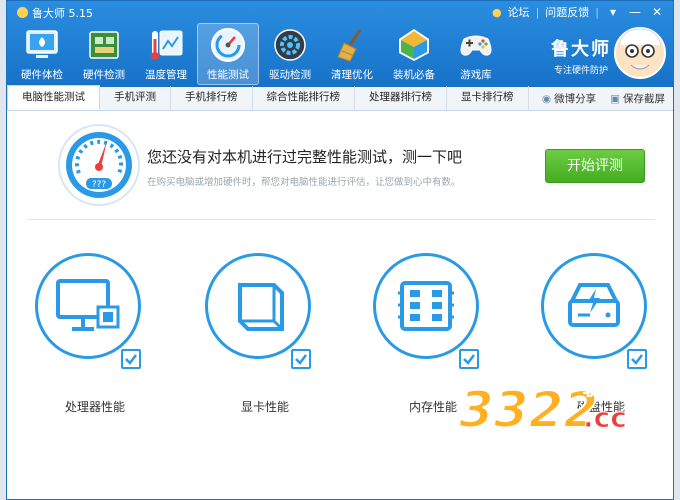 The width and height of the screenshot is (680, 500). I want to click on watermark-site: 软件站, so click(607, 389).